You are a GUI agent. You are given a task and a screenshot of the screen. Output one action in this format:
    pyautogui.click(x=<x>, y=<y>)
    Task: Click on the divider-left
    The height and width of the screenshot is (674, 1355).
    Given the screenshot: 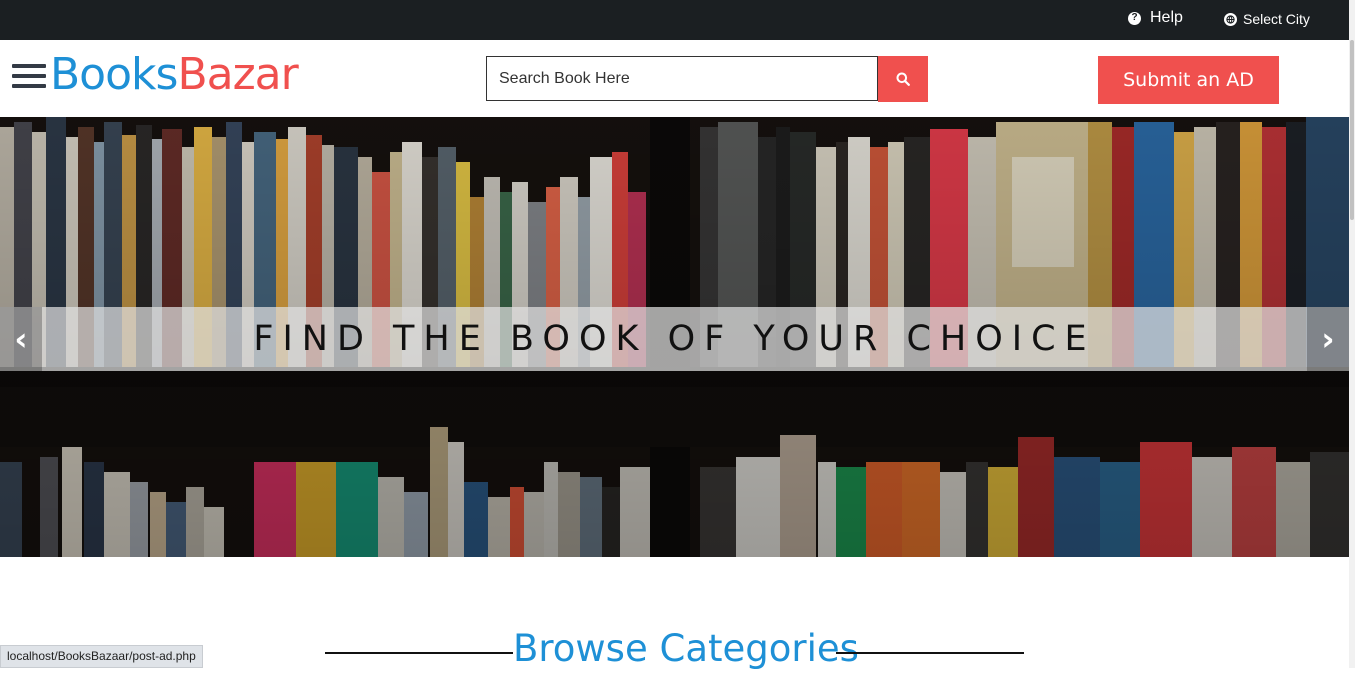 What is the action you would take?
    pyautogui.click(x=419, y=653)
    